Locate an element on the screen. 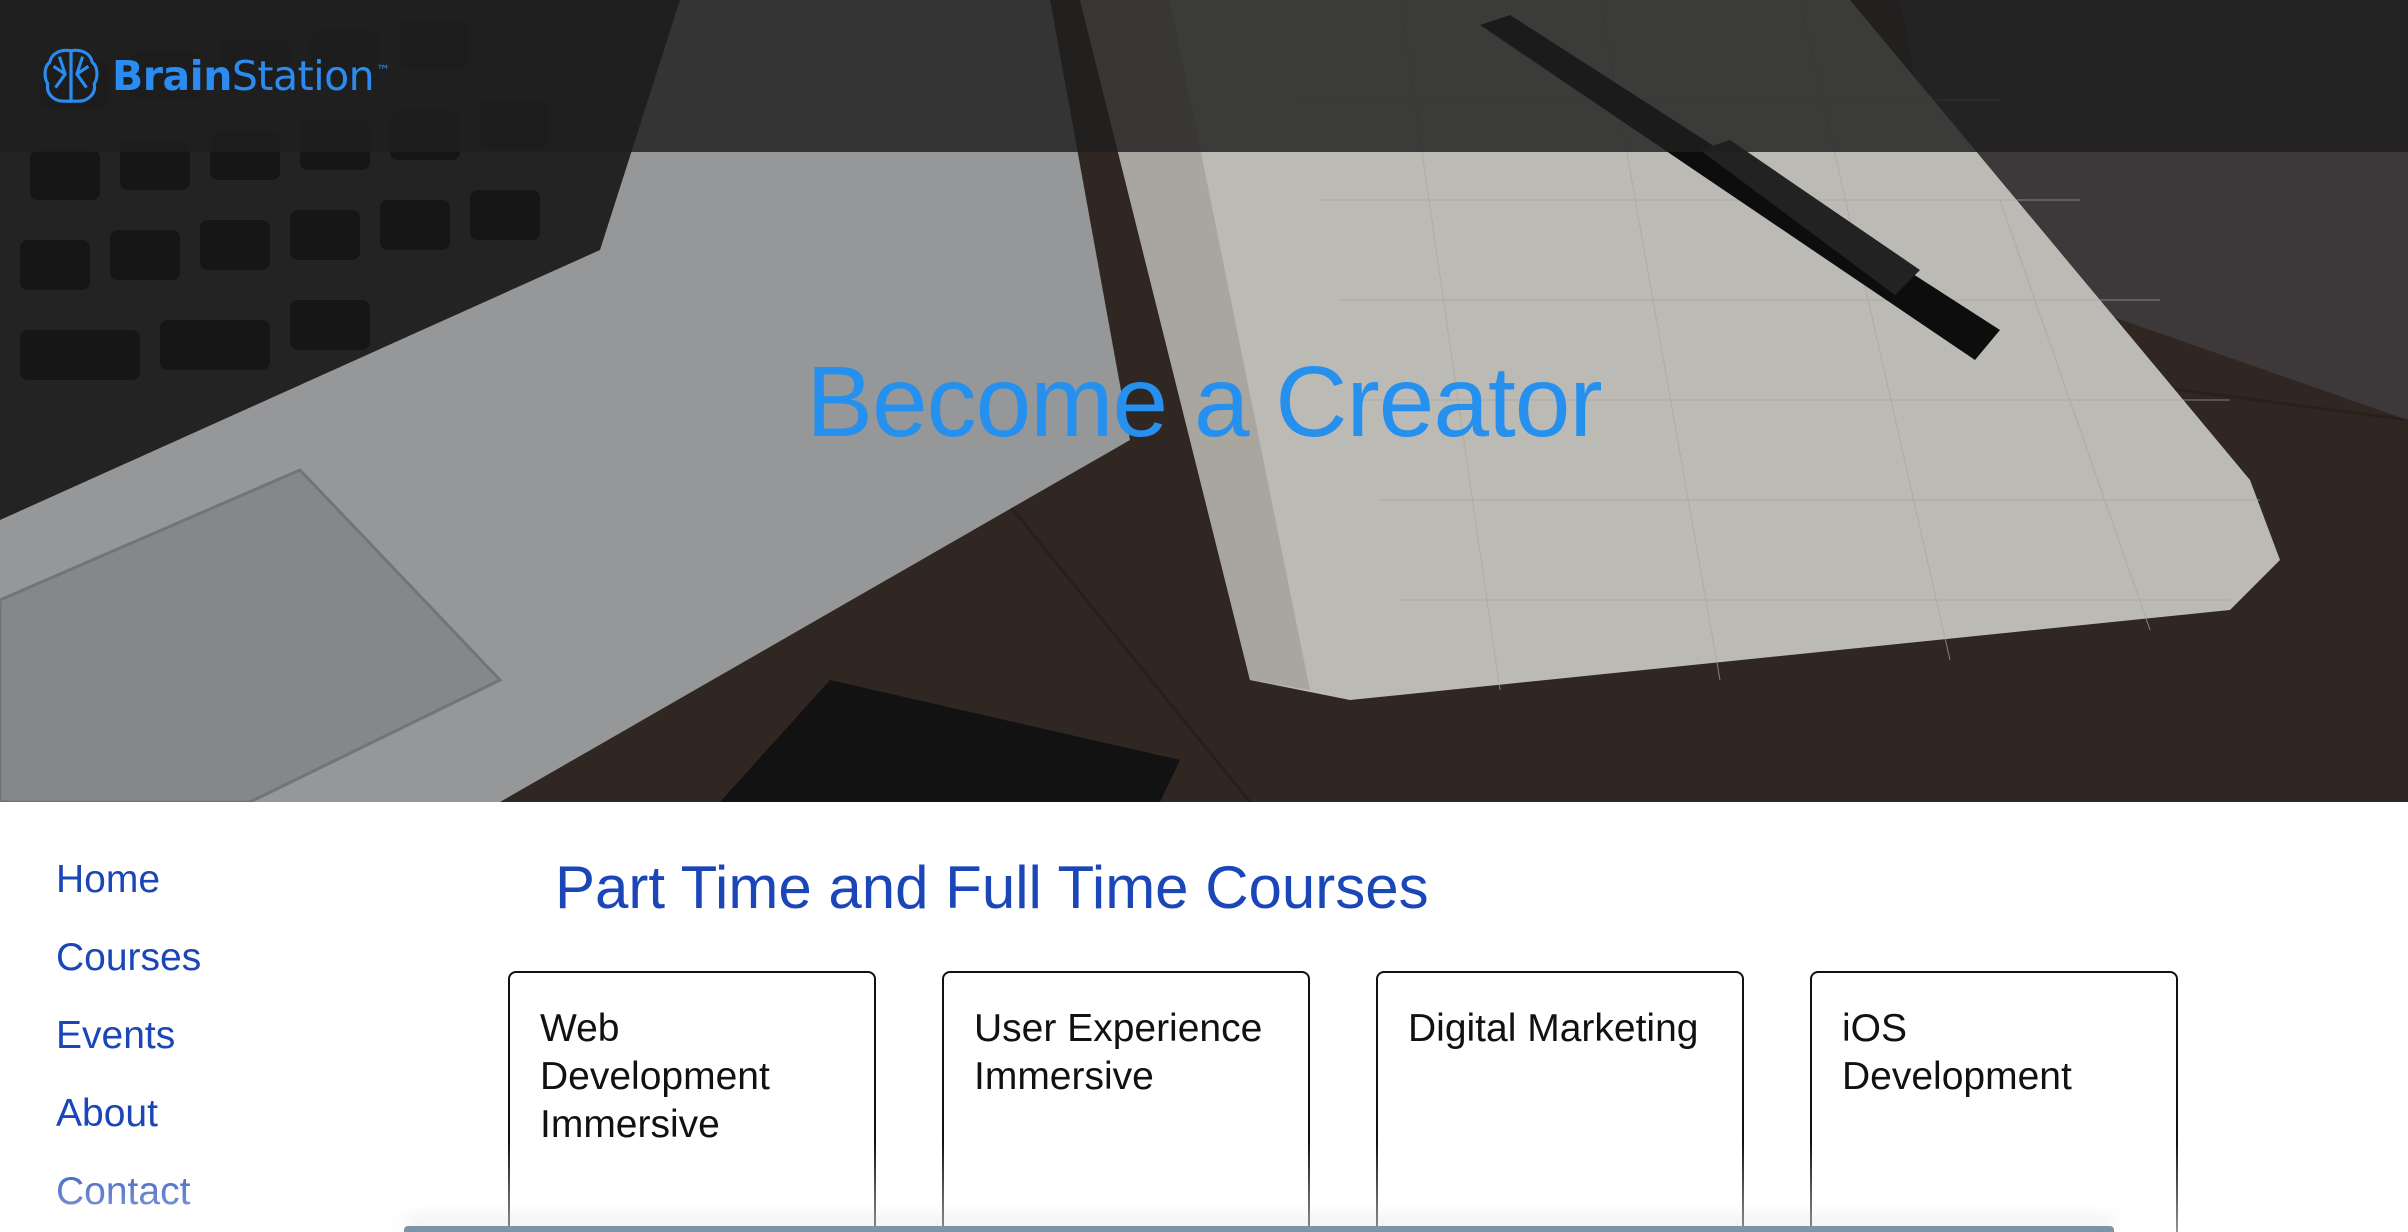  brand-name-regular: Station is located at coordinates (303, 76).